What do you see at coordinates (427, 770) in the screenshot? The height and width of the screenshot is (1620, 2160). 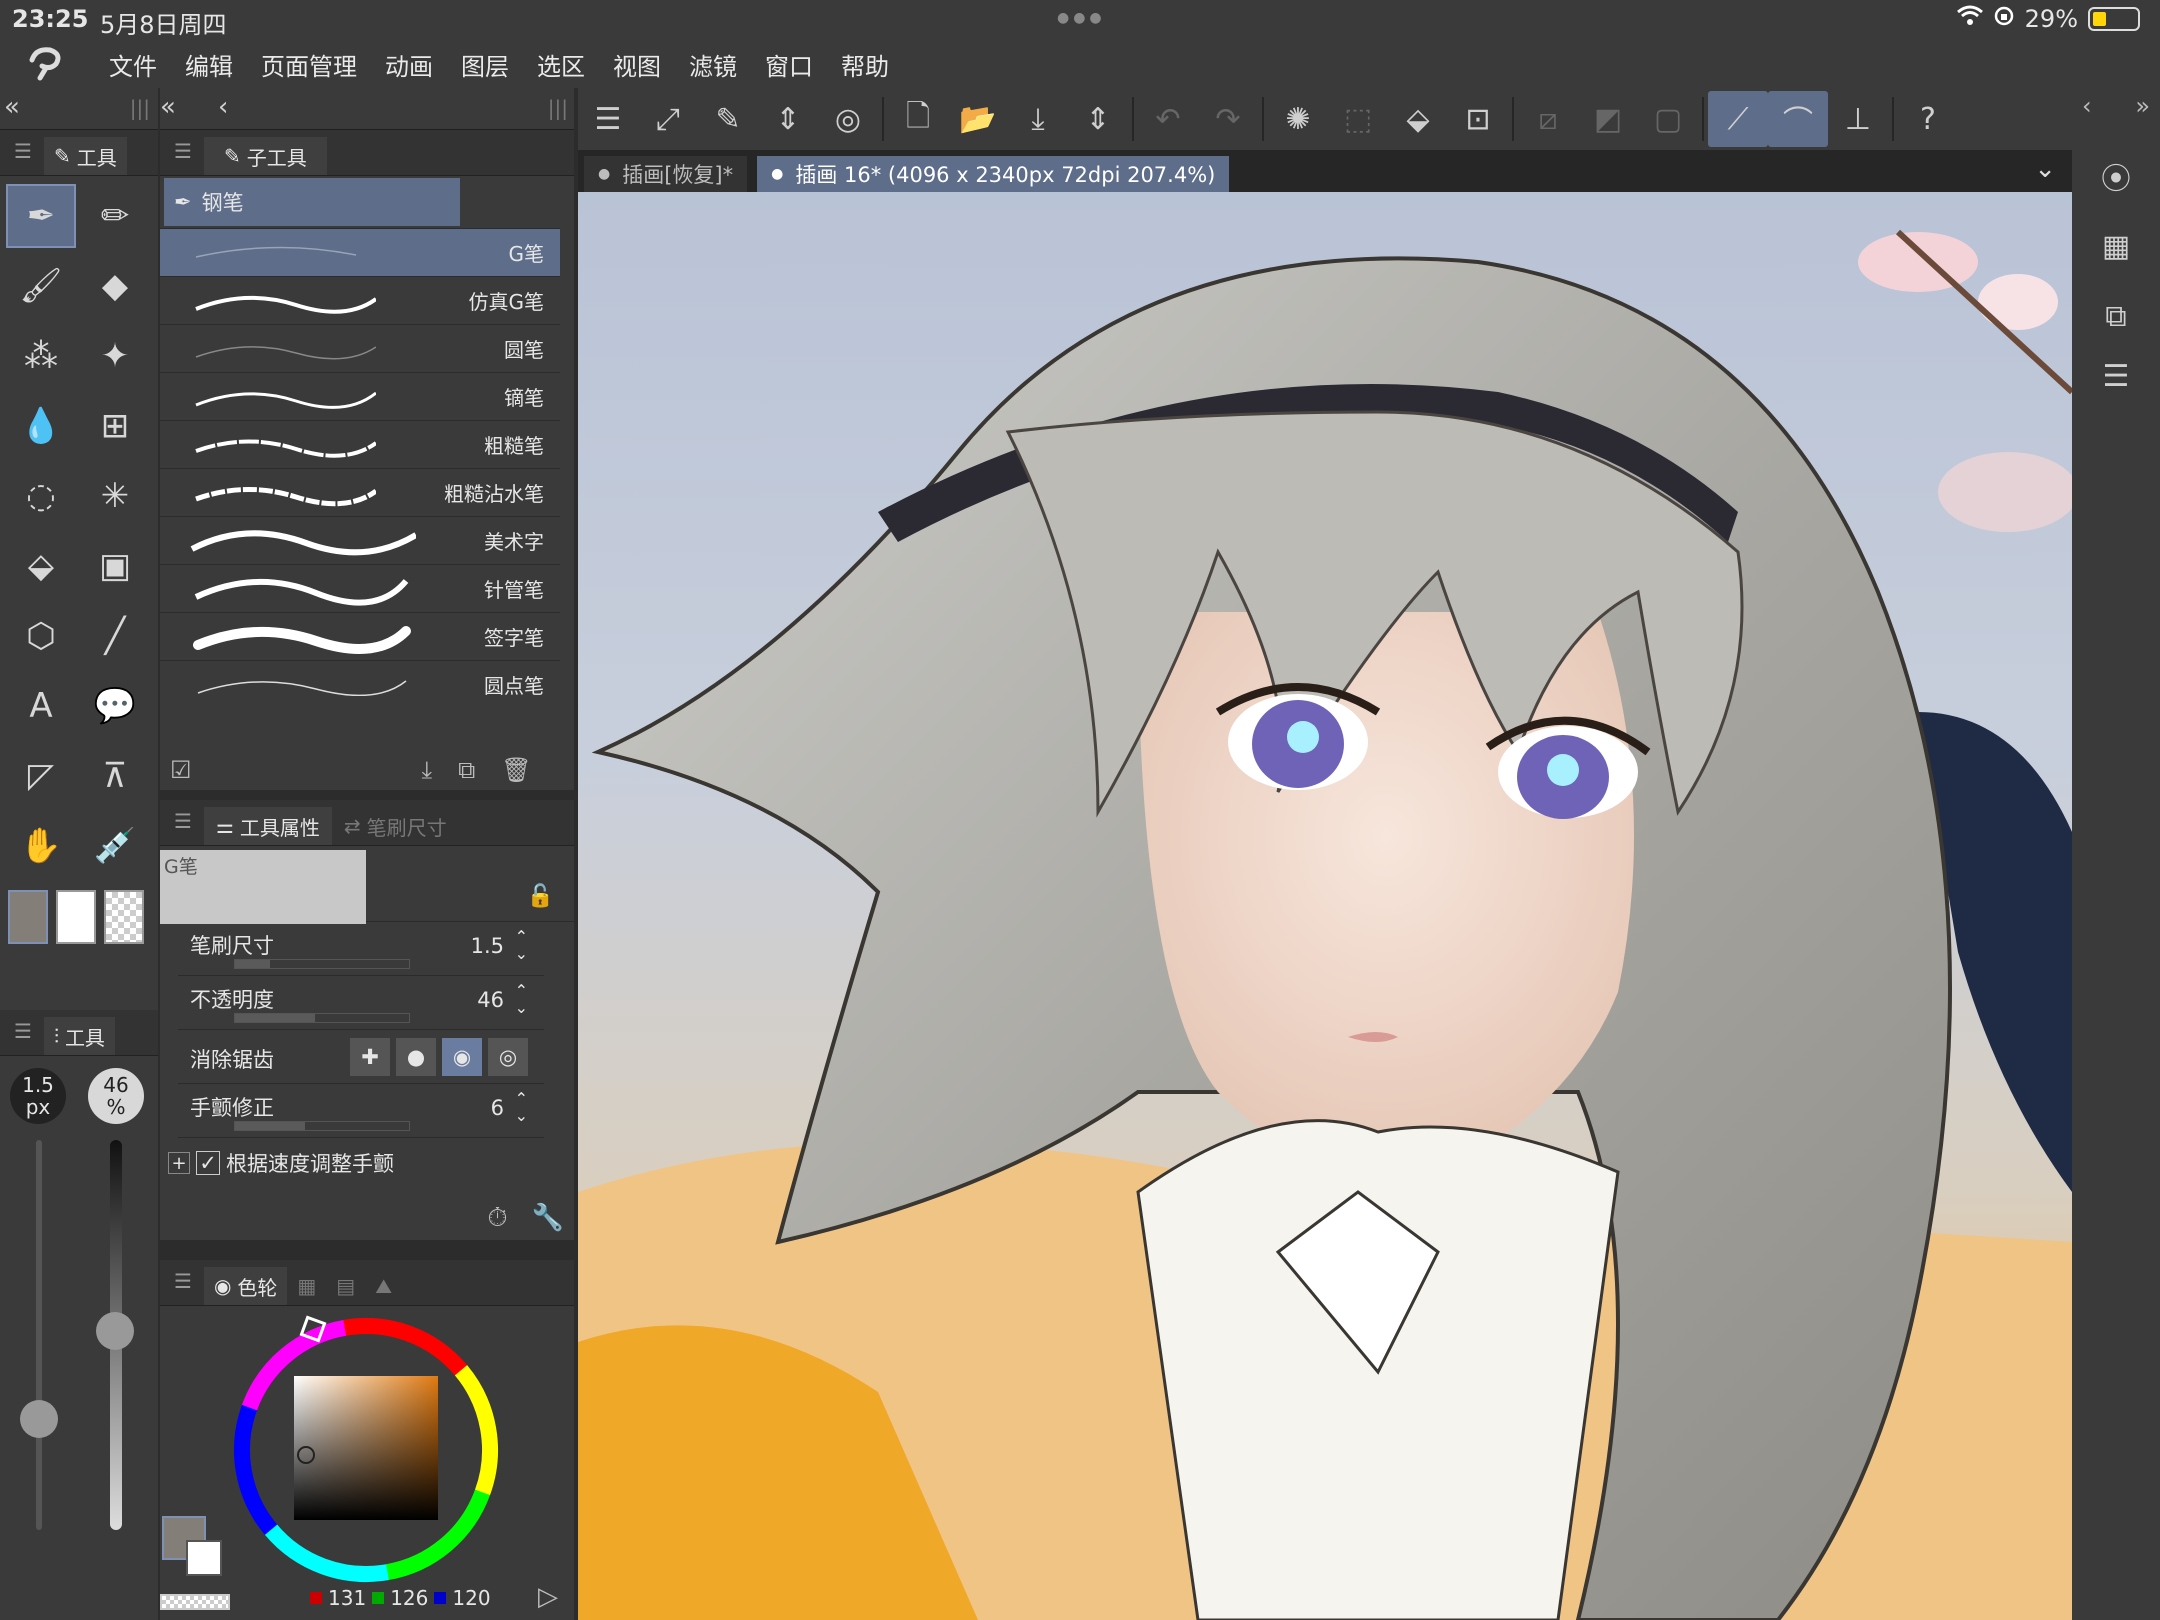 I see `import-icon: ⤓` at bounding box center [427, 770].